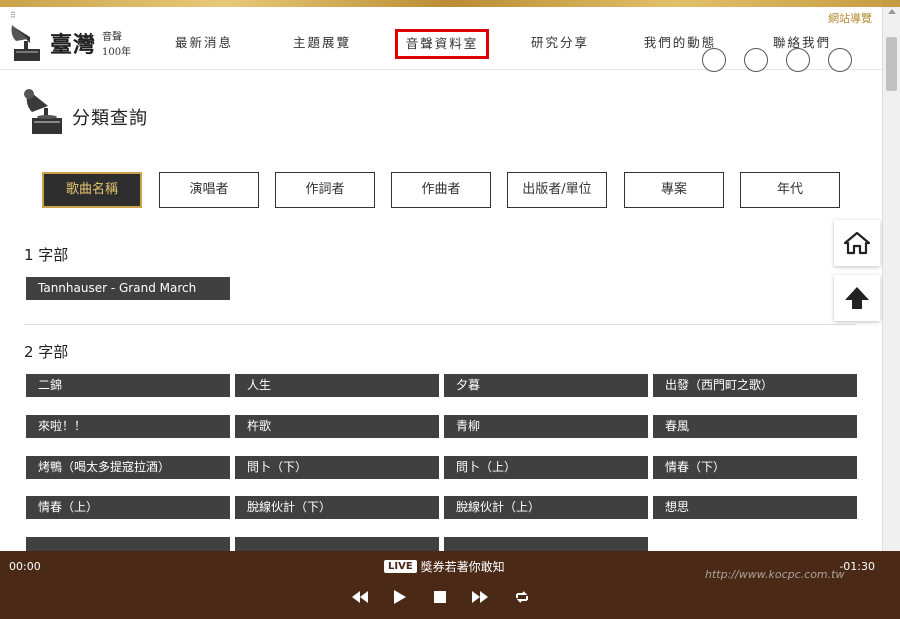 The height and width of the screenshot is (619, 900). I want to click on play-icon, so click(400, 597).